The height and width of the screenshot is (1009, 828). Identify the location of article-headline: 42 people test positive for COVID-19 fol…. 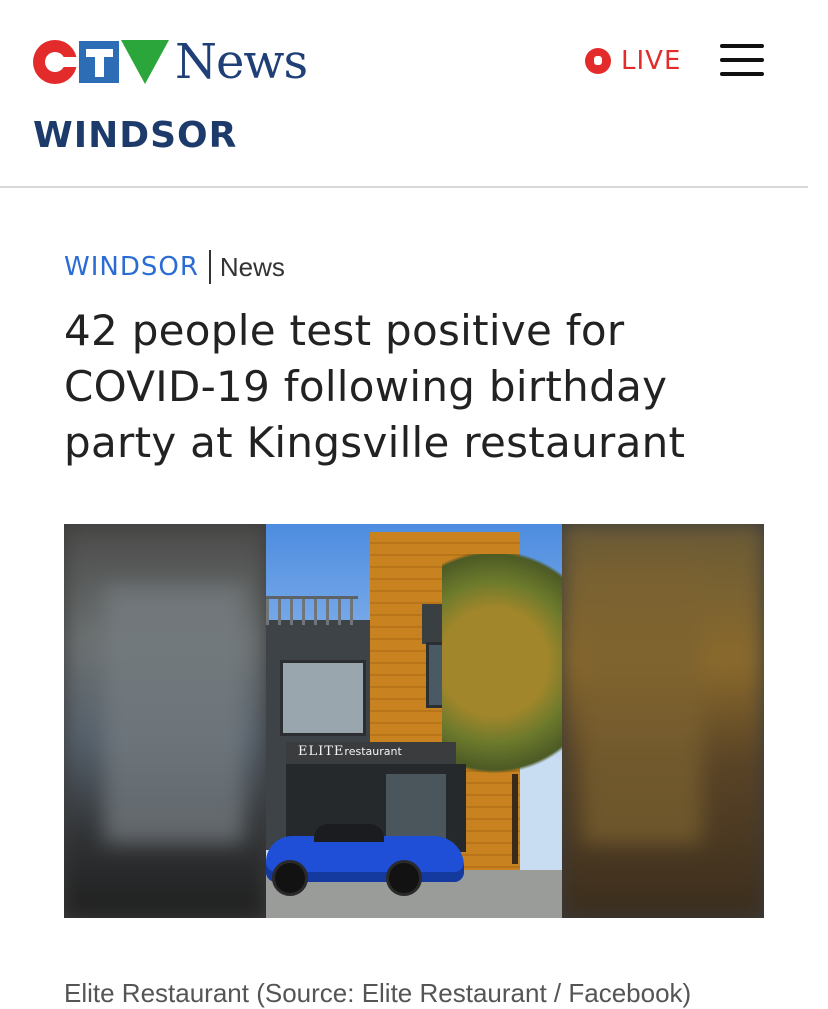
(375, 386).